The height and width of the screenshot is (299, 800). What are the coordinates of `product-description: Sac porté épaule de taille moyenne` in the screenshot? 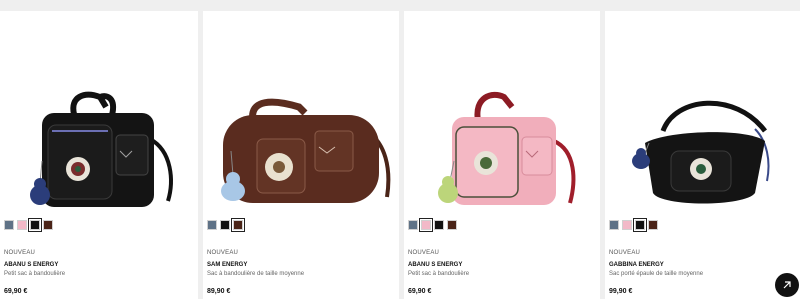 It's located at (656, 274).